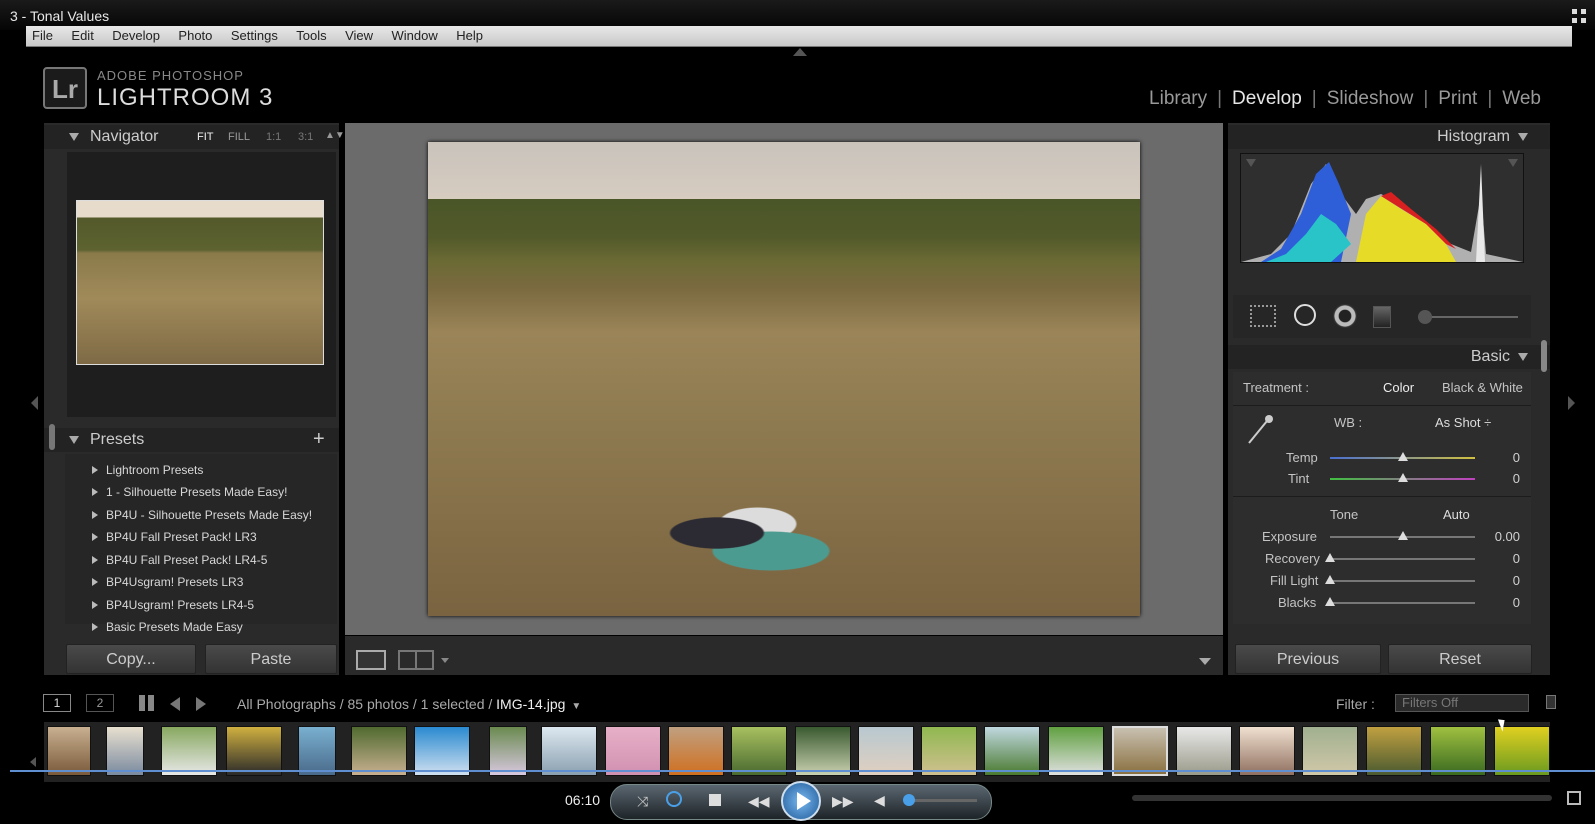 The image size is (1595, 824). I want to click on preset-folder: BP4Usgram! Presets LR4-5, so click(173, 605).